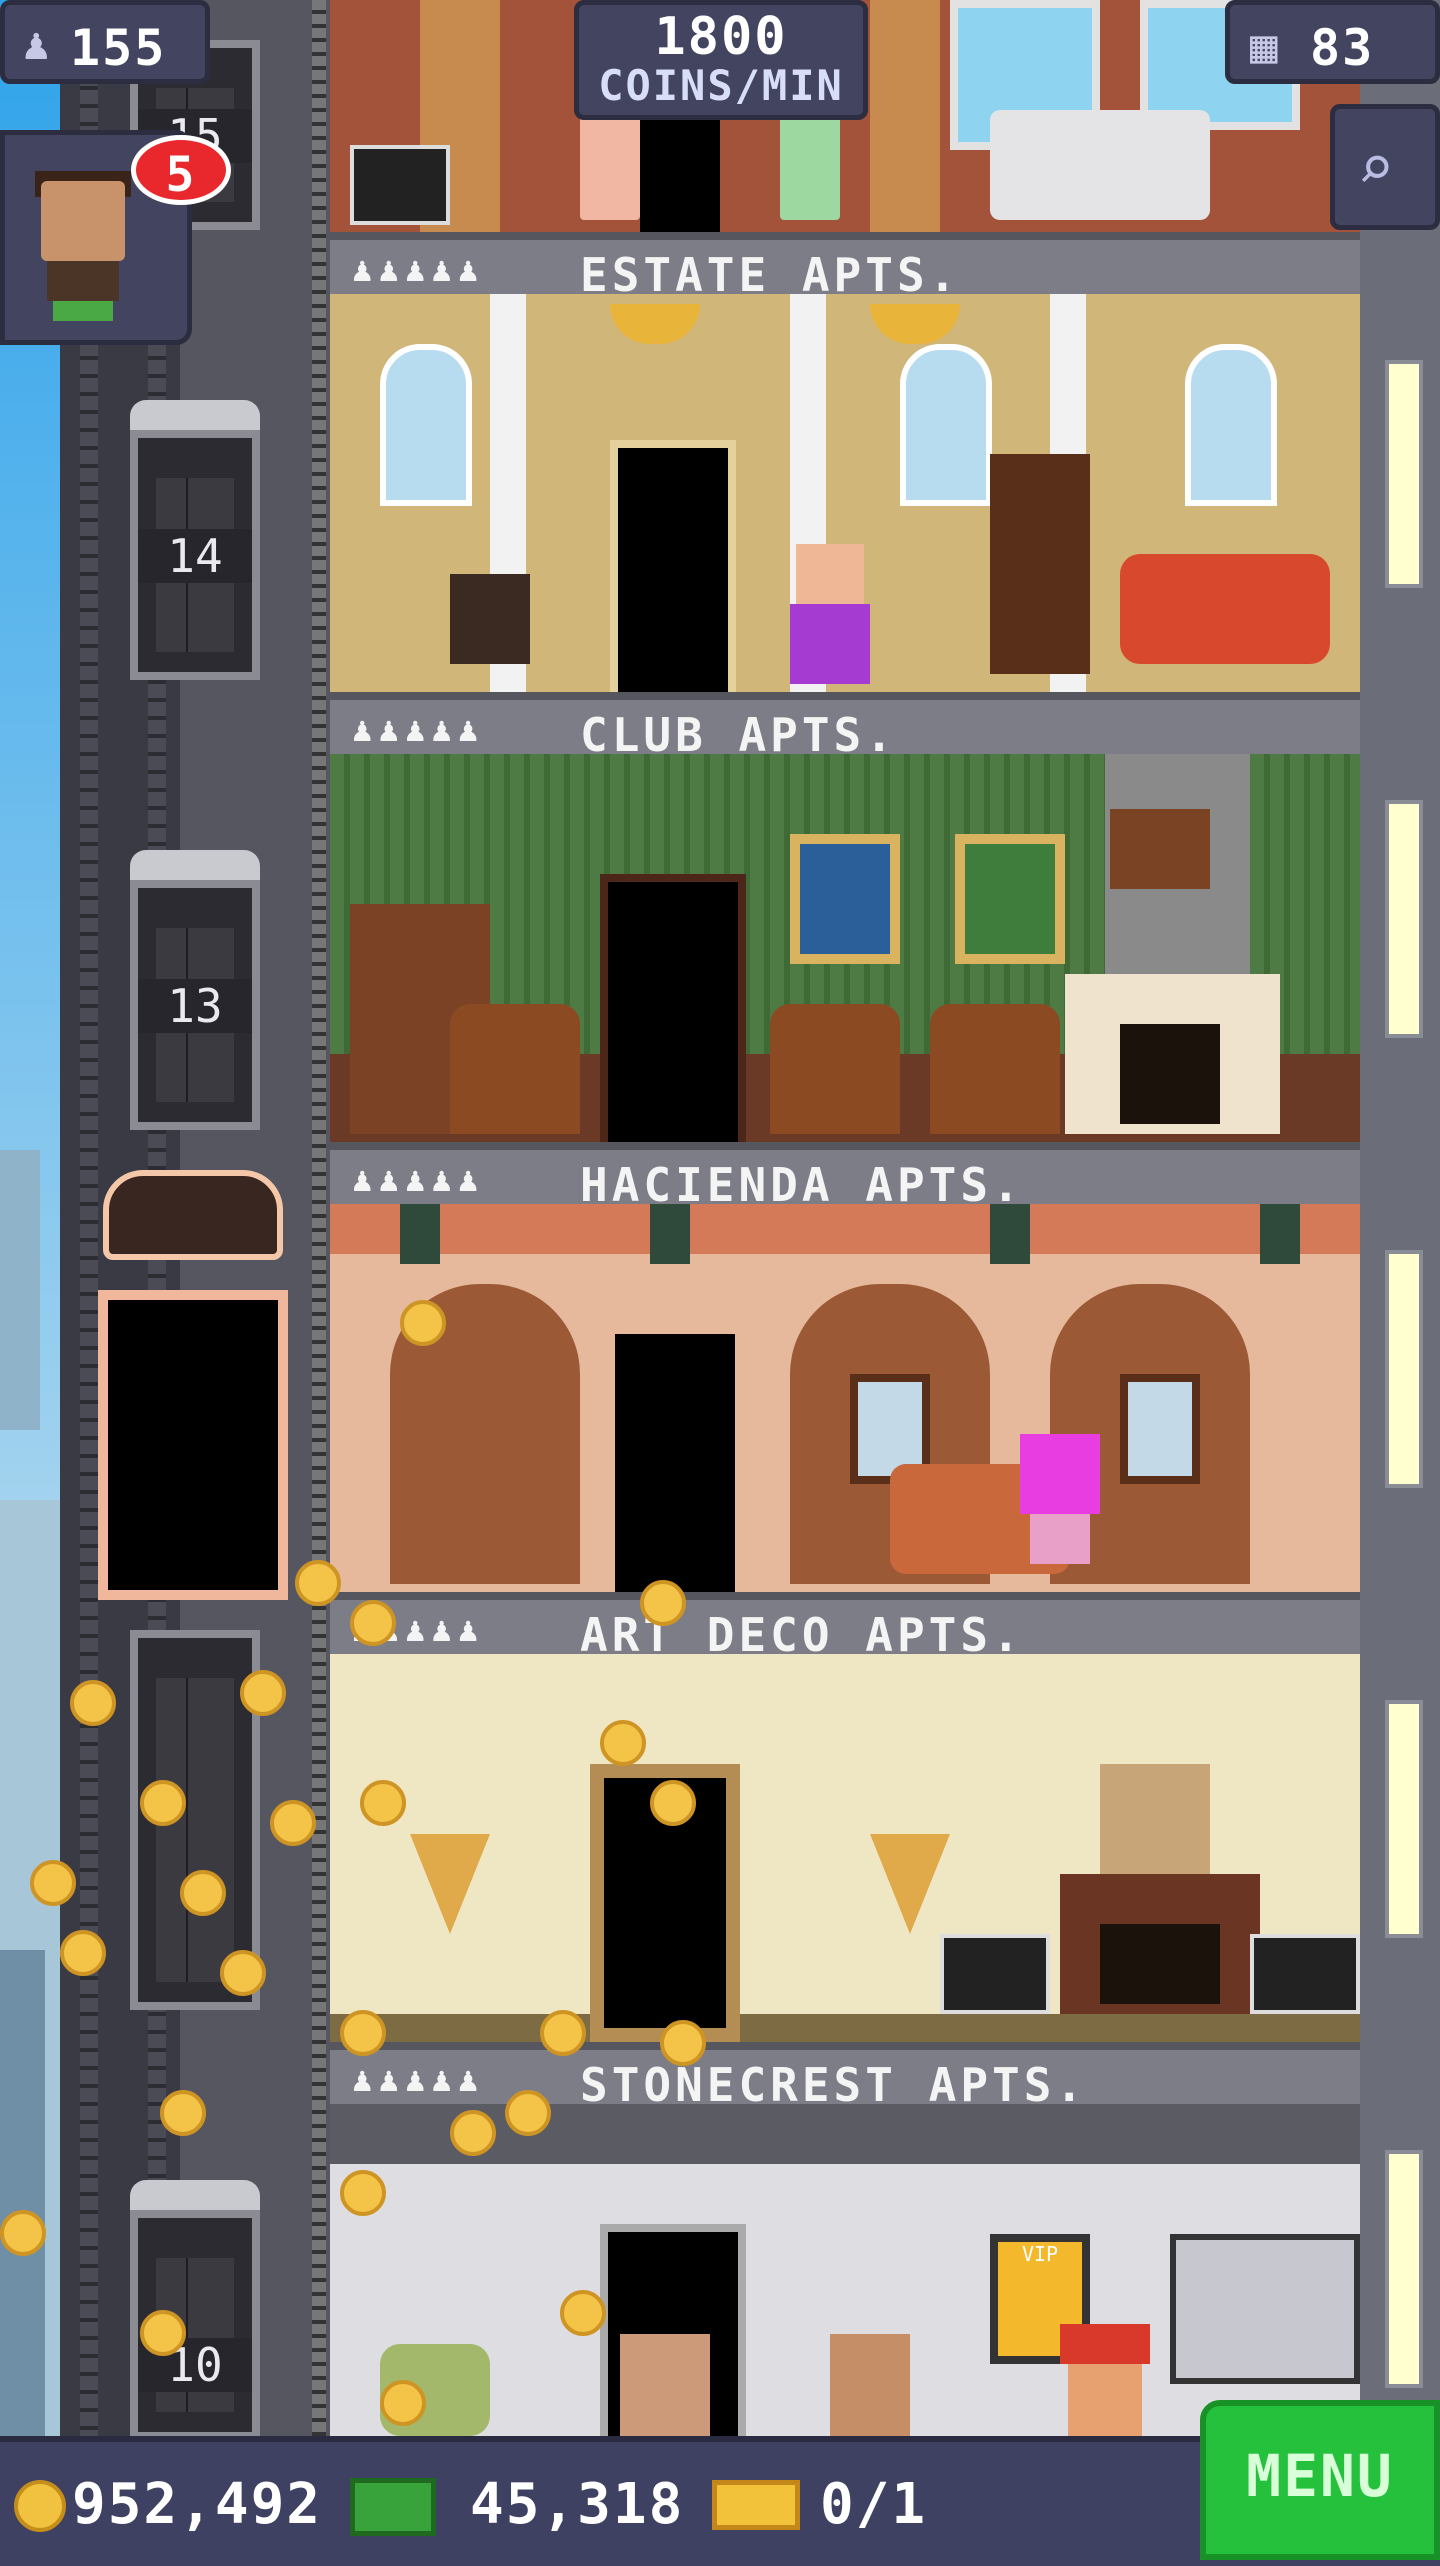 This screenshot has width=1440, height=2566. What do you see at coordinates (193, 1215) in the screenshot?
I see `elevator-ornament` at bounding box center [193, 1215].